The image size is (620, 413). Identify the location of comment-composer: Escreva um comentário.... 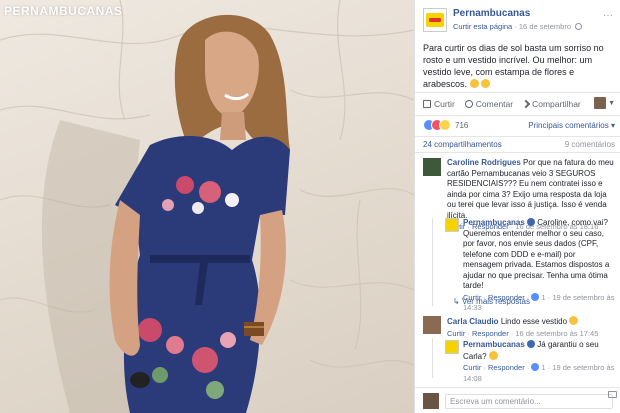
(517, 400).